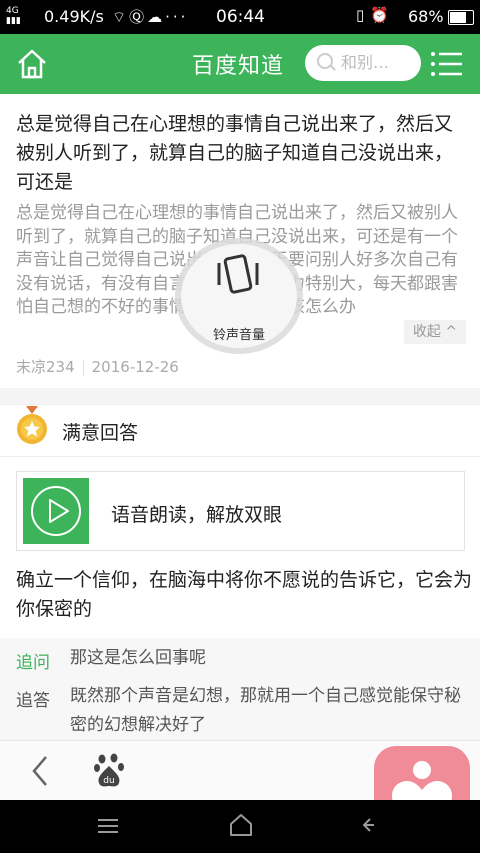 The width and height of the screenshot is (480, 853). I want to click on ringtone-volume-label: 铃声音量, so click(239, 335).